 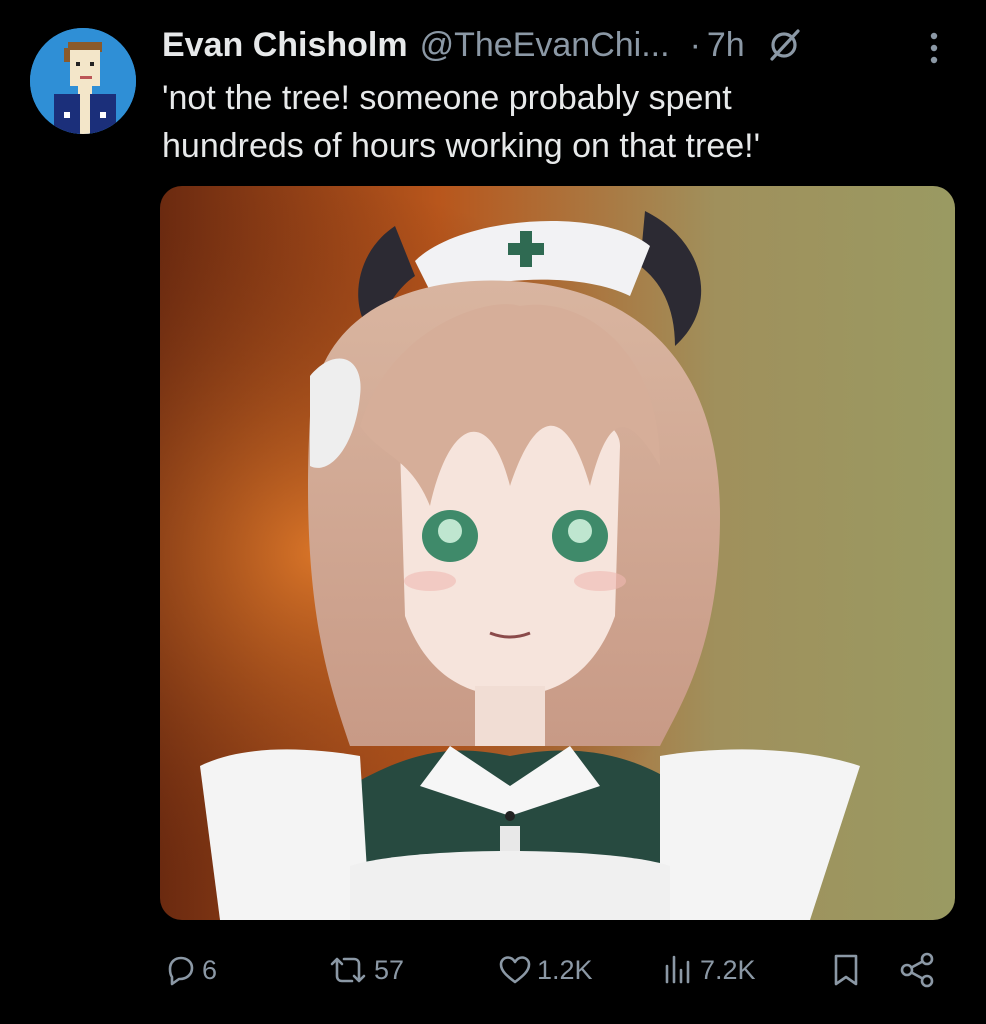 What do you see at coordinates (934, 48) in the screenshot?
I see `more-options-icon` at bounding box center [934, 48].